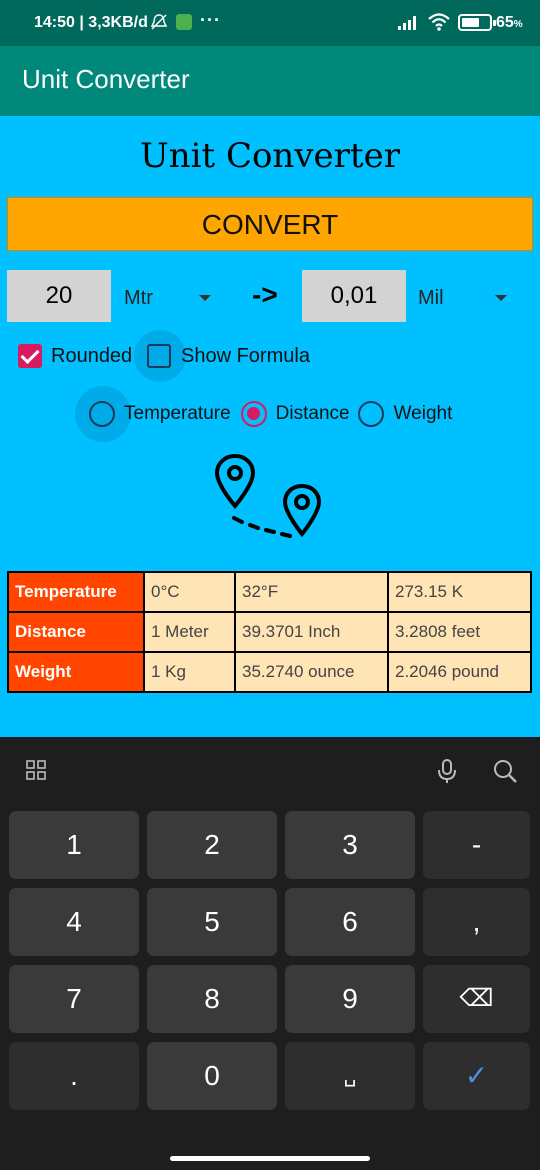 The width and height of the screenshot is (540, 1170). What do you see at coordinates (270, 414) in the screenshot?
I see `category-radio-group: Temperature Distance Weight` at bounding box center [270, 414].